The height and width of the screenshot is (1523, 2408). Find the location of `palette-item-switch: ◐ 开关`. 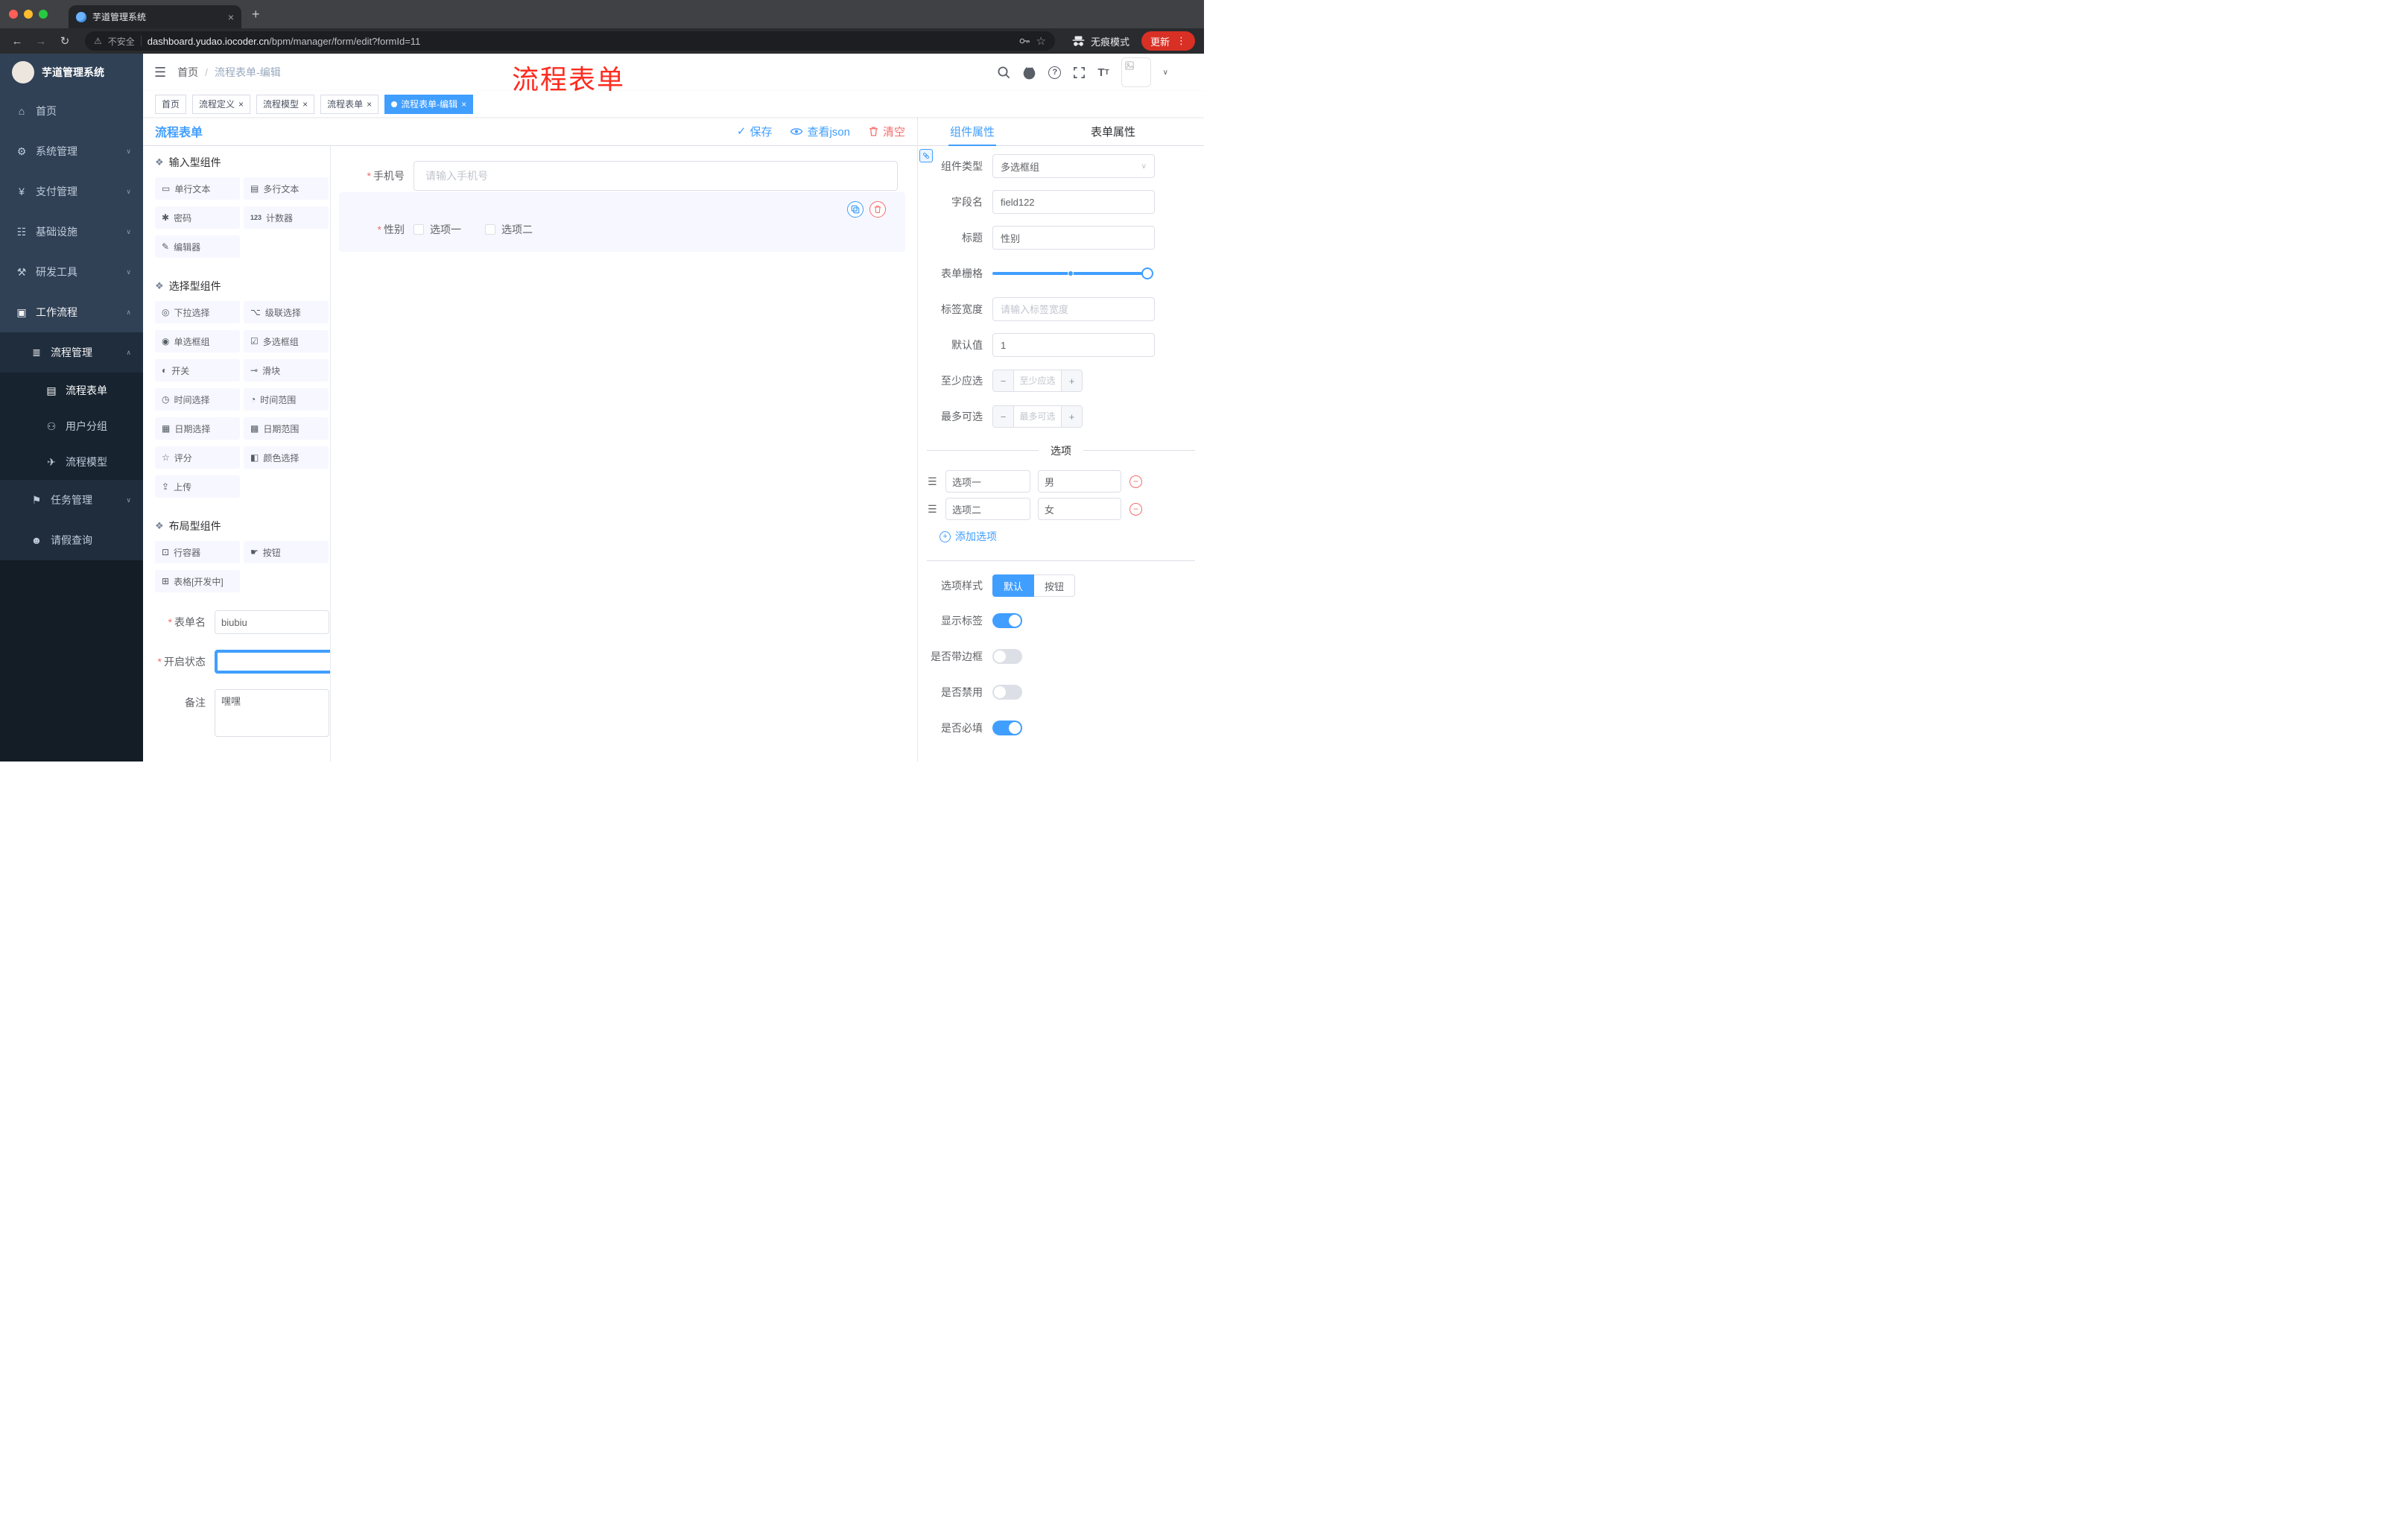

palette-item-switch: ◐ 开关 is located at coordinates (197, 370).